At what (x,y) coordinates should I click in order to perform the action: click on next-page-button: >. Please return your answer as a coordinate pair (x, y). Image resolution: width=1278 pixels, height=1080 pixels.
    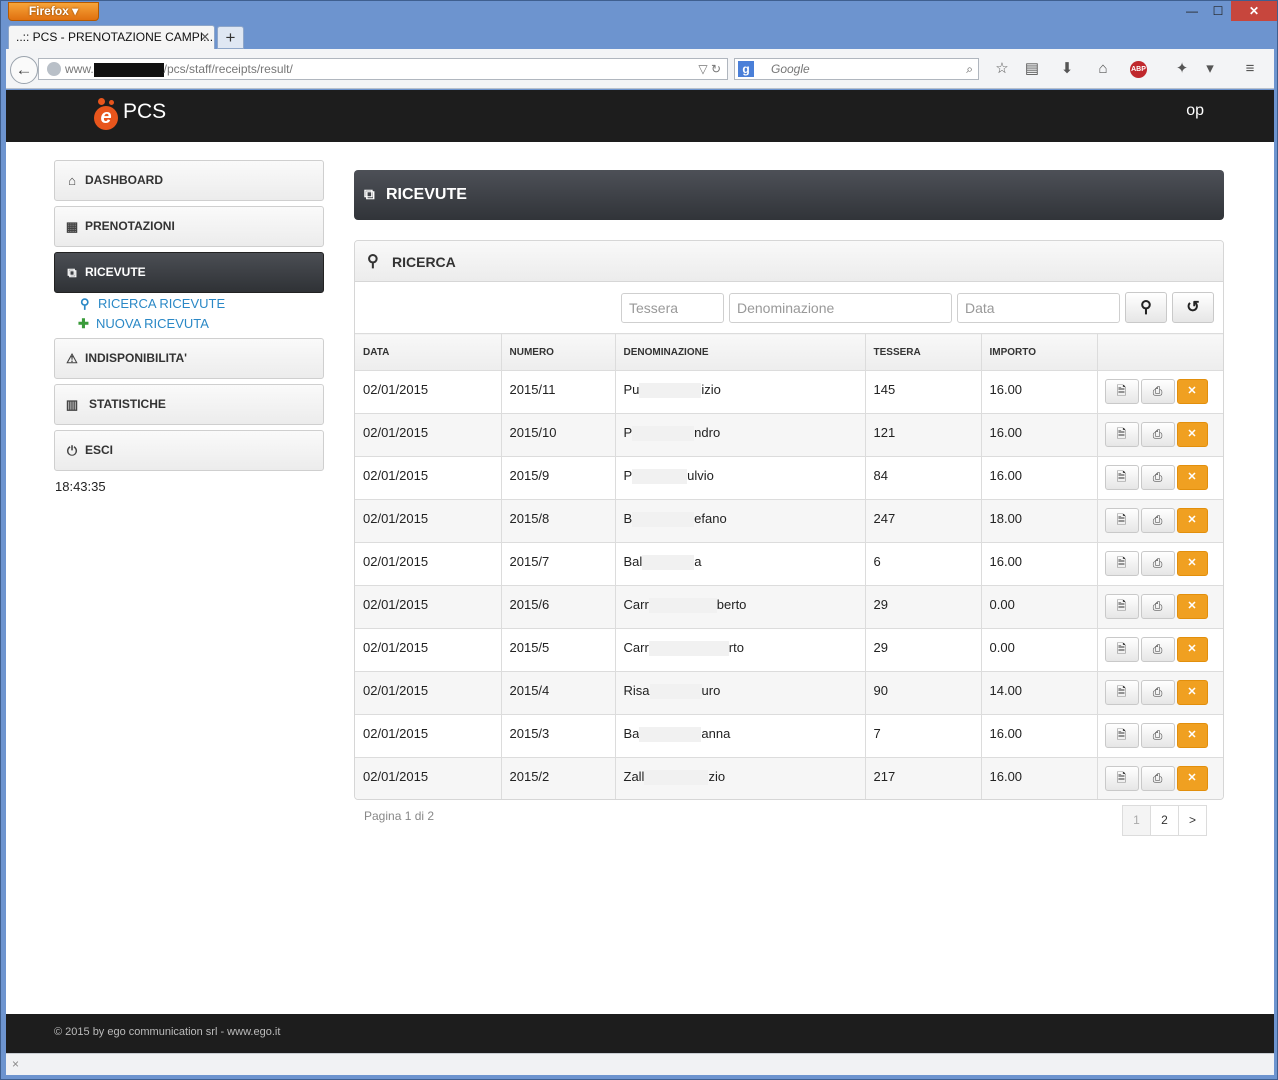
    Looking at the image, I should click on (1192, 820).